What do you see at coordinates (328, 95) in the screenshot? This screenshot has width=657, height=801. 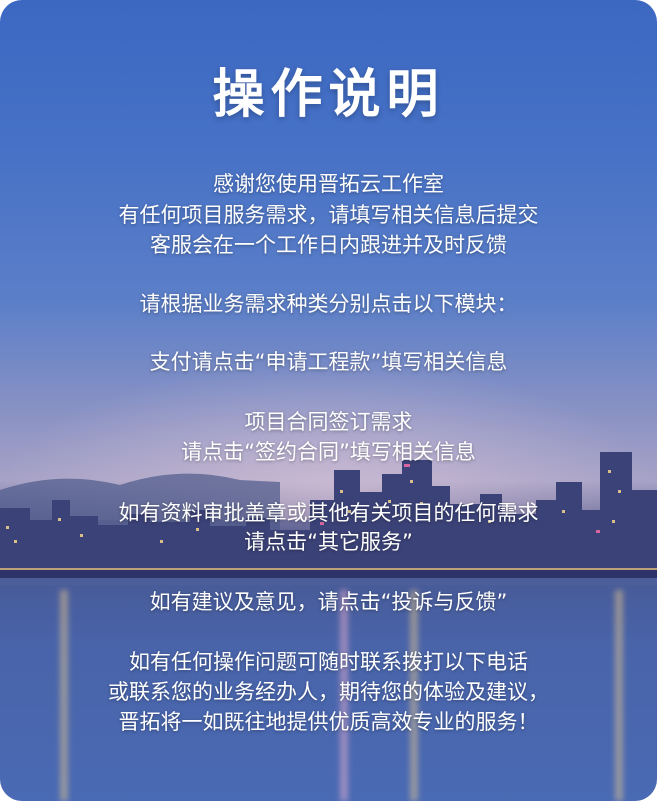 I see `page-title: 操作说明` at bounding box center [328, 95].